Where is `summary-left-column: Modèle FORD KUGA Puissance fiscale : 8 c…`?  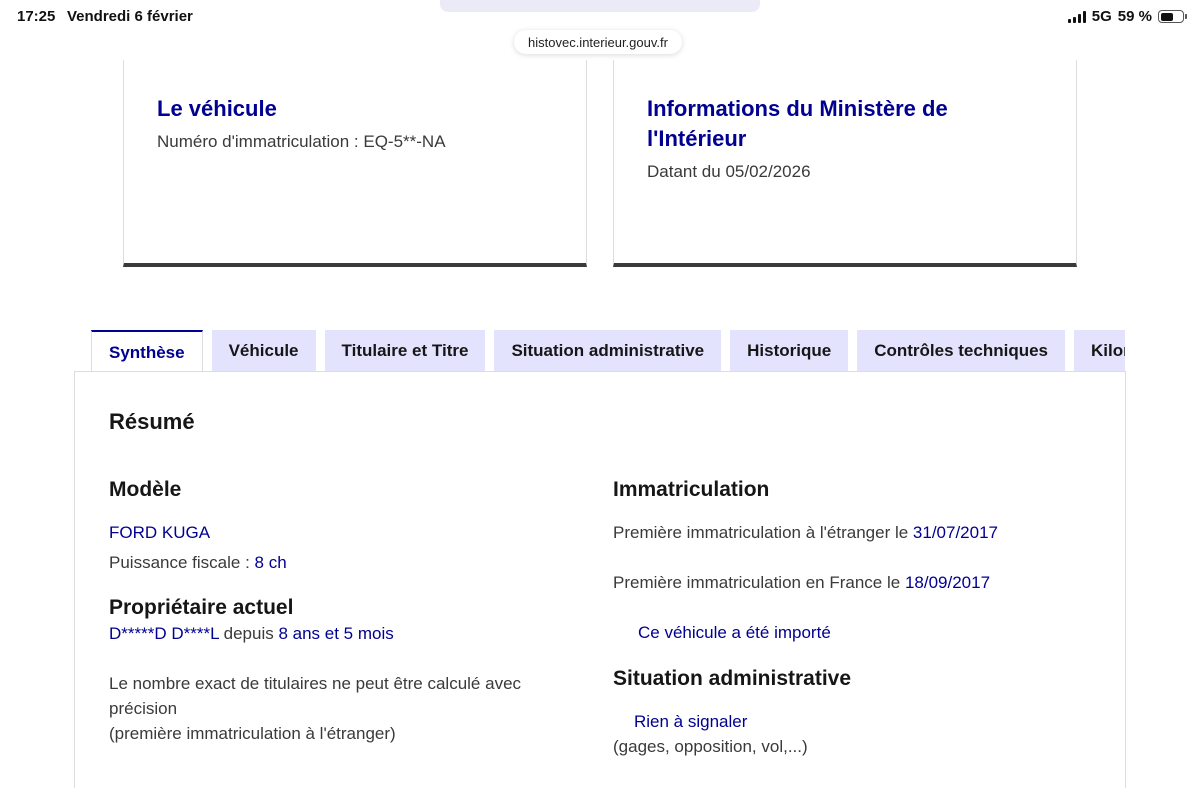
summary-left-column: Modèle FORD KUGA Puissance fiscale : 8 c… is located at coordinates (344, 611).